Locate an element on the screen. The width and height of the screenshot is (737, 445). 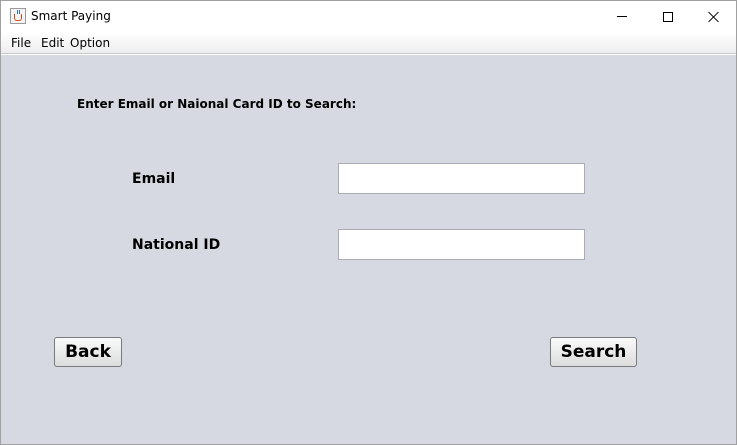
title-bar: Smart Paying is located at coordinates (368, 16).